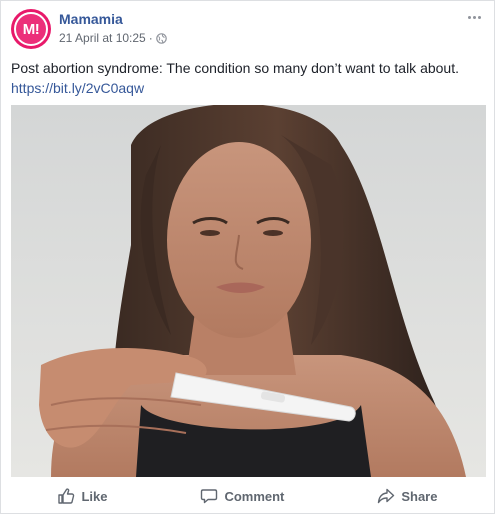  I want to click on comment-button: Comment, so click(242, 496).